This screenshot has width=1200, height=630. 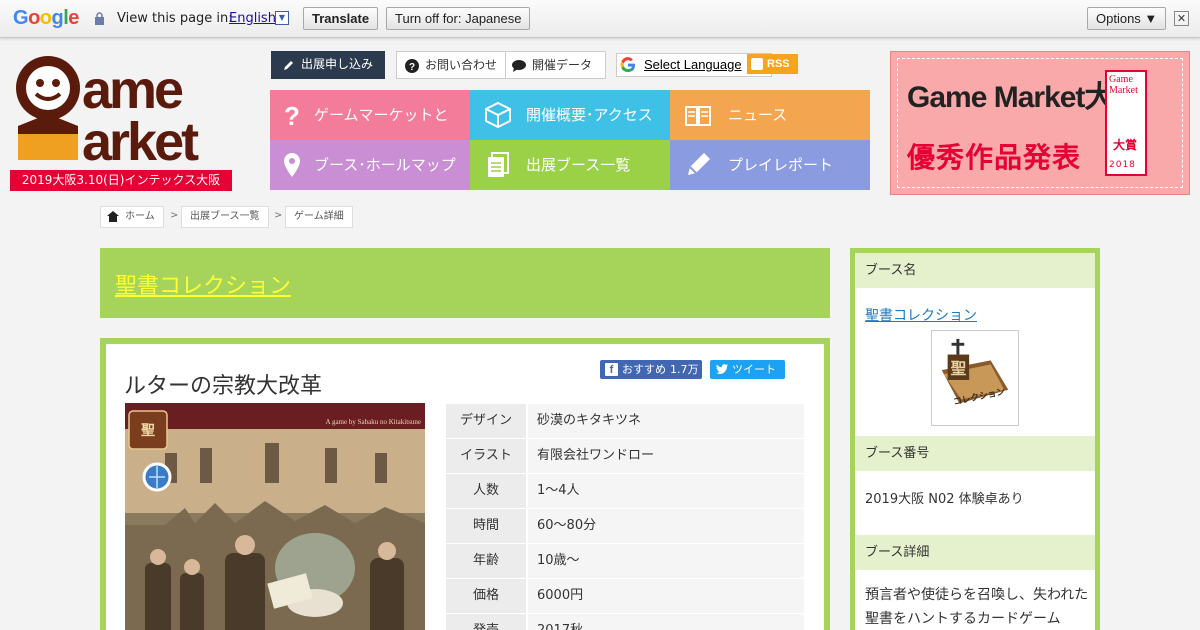 I want to click on game-market-logo: ame arket, so click(x=122, y=109).